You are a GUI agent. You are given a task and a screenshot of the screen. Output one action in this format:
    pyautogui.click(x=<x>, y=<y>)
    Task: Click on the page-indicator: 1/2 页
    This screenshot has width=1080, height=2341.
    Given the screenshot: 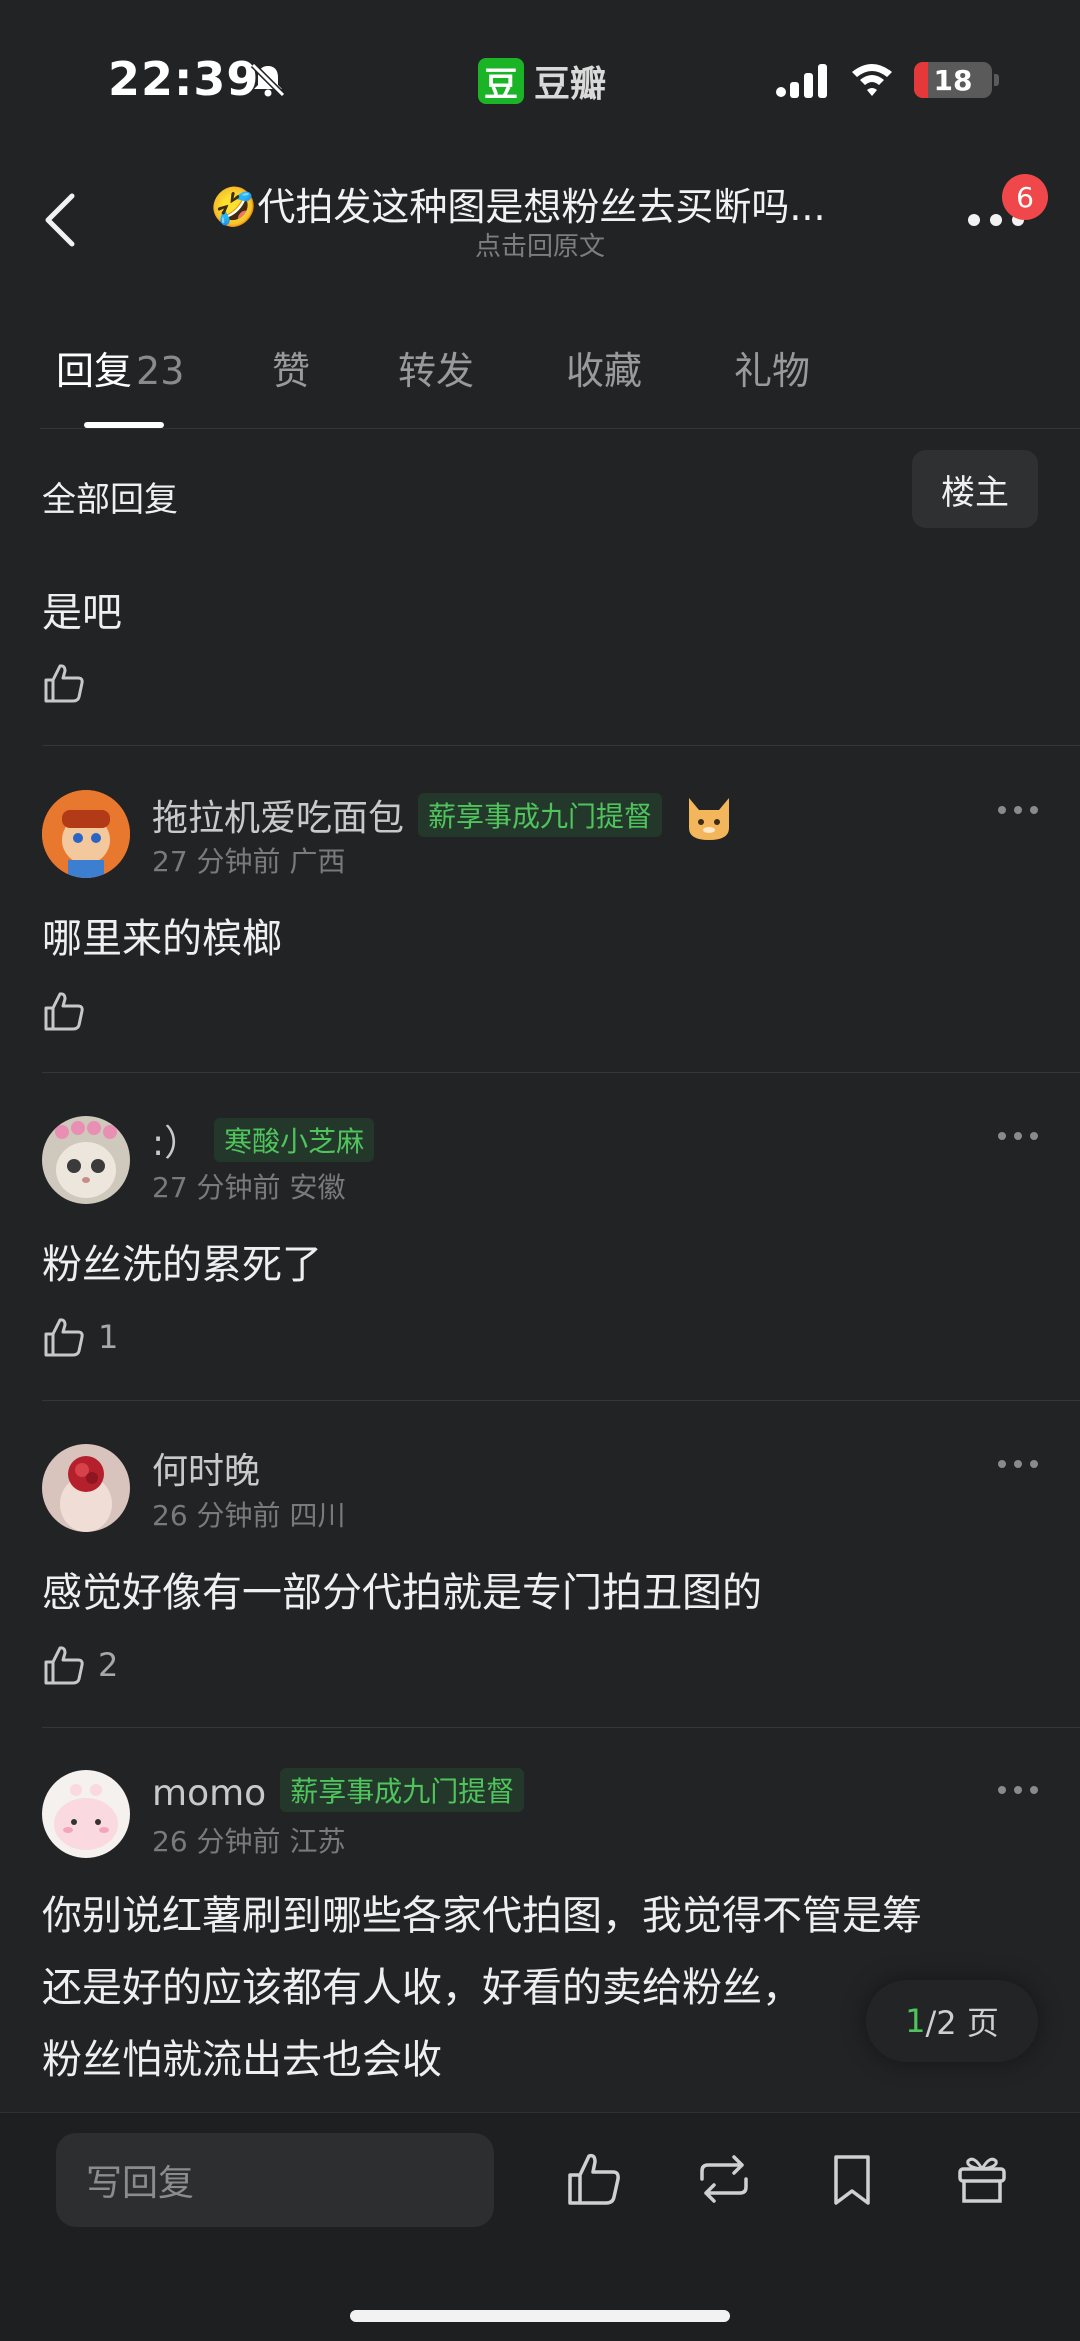 What is the action you would take?
    pyautogui.click(x=952, y=2021)
    